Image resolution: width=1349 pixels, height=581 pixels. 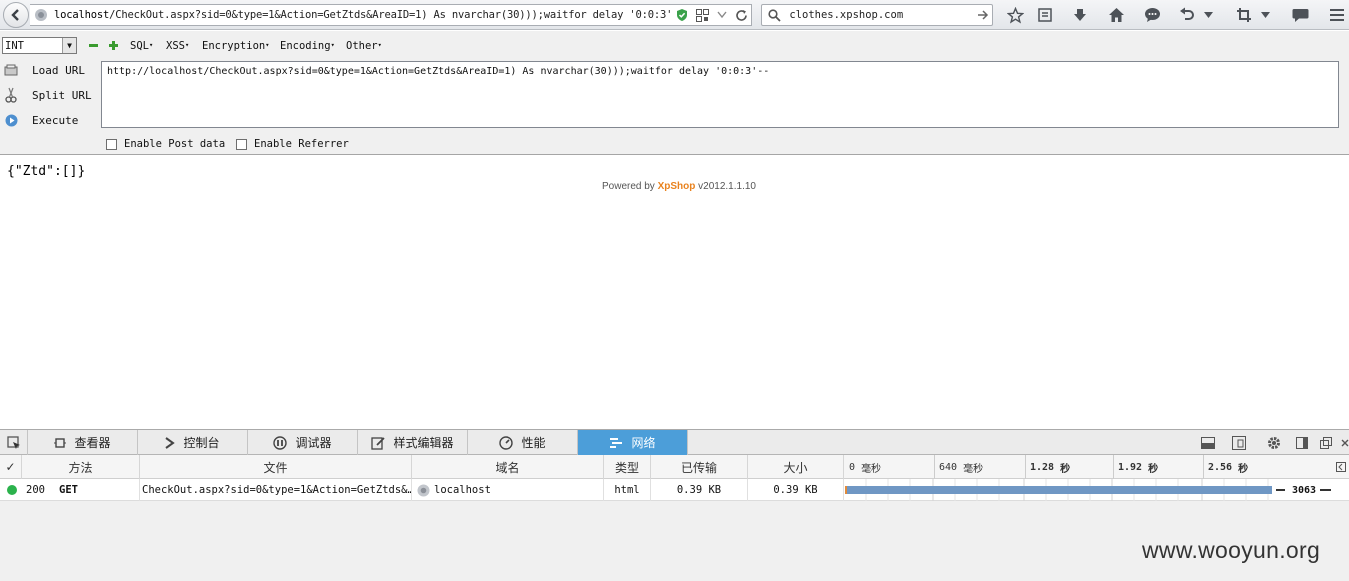 I want to click on download-icon, so click(x=1080, y=15).